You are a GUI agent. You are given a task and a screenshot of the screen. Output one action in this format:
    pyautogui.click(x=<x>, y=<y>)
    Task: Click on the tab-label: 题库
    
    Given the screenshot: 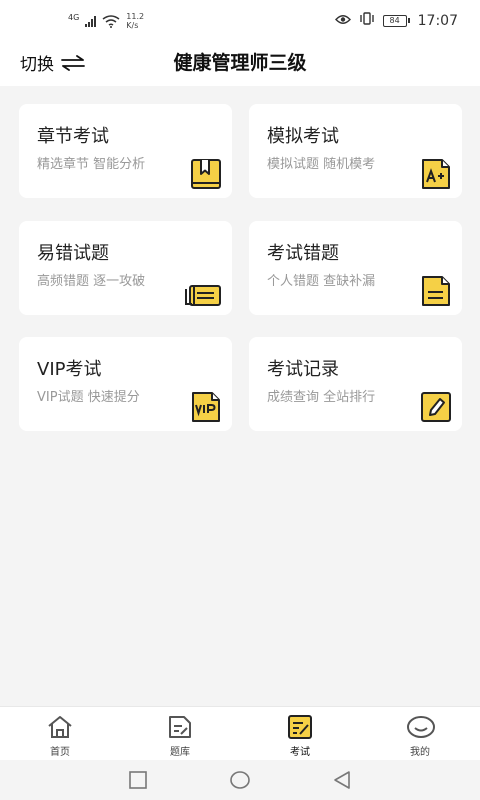 What is the action you would take?
    pyautogui.click(x=180, y=752)
    